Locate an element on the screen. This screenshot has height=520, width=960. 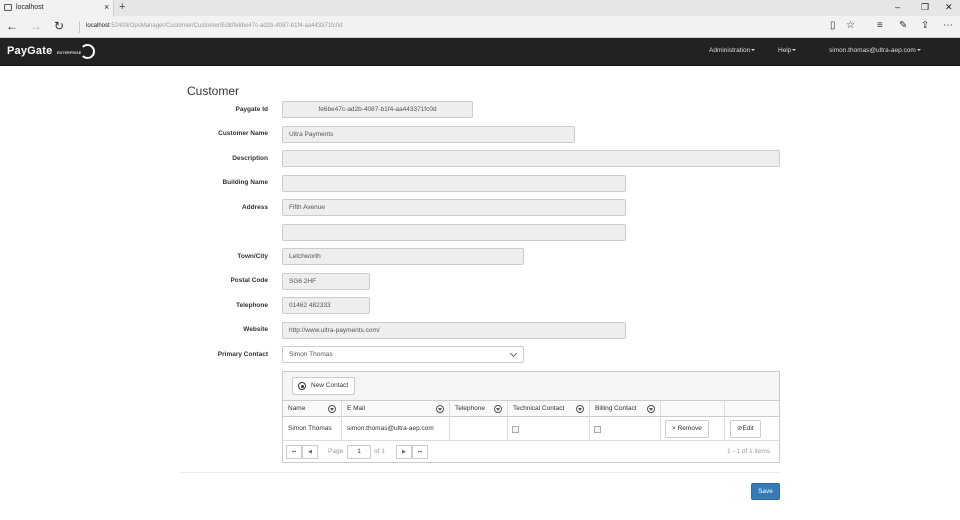
window-close-icon: ✕ is located at coordinates (949, 7).